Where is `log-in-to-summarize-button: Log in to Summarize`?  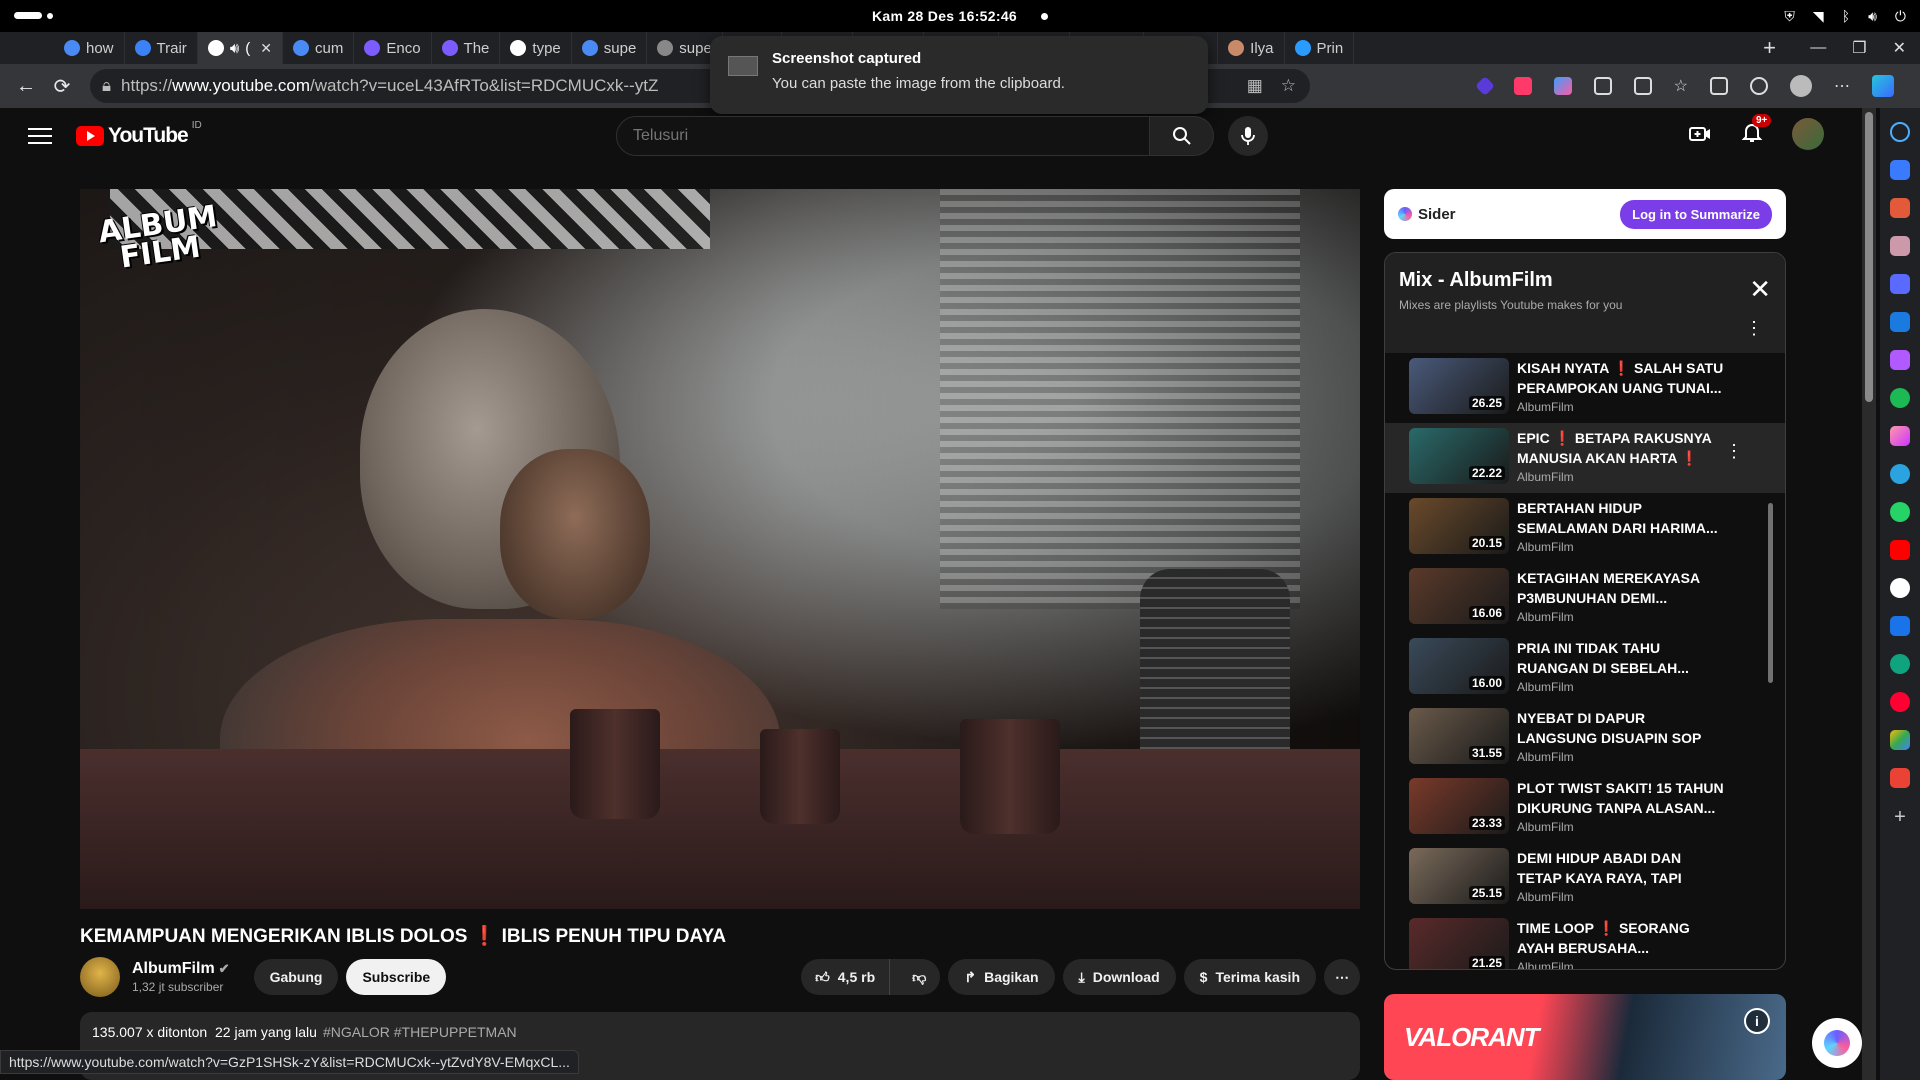
log-in-to-summarize-button: Log in to Summarize is located at coordinates (1696, 214).